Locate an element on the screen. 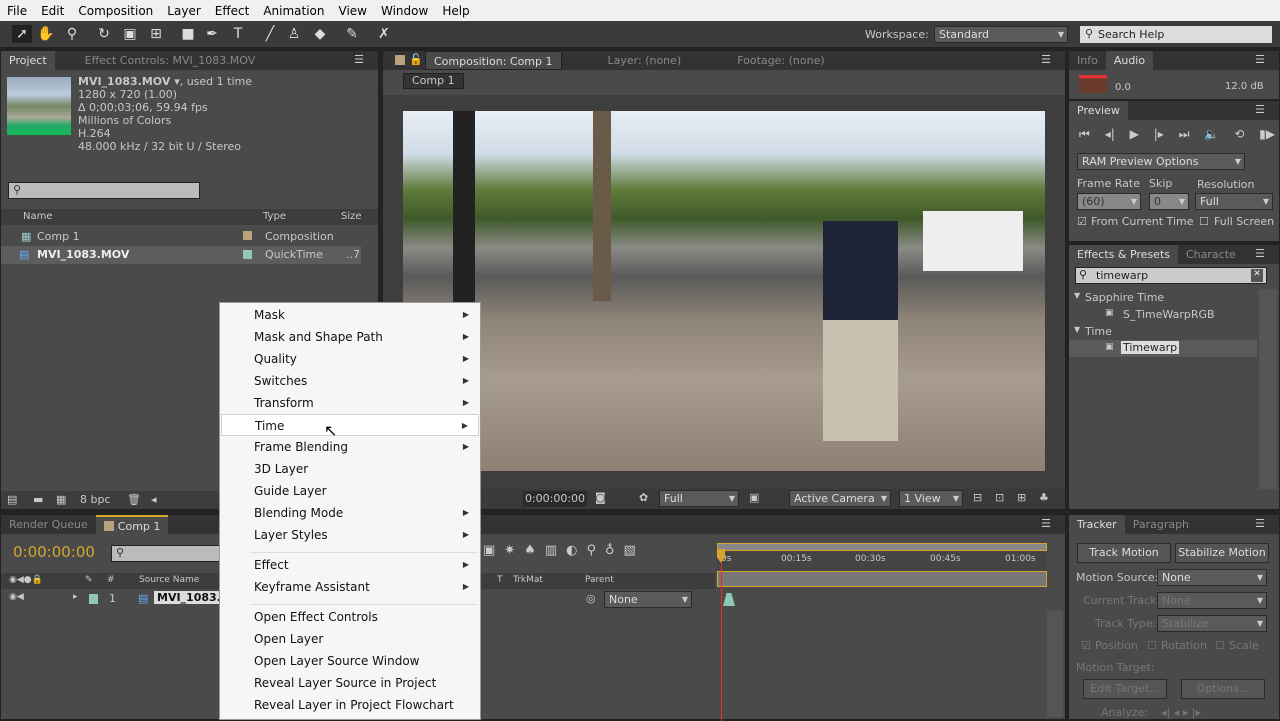  last-frame-icon: ⏭ is located at coordinates (1184, 134).